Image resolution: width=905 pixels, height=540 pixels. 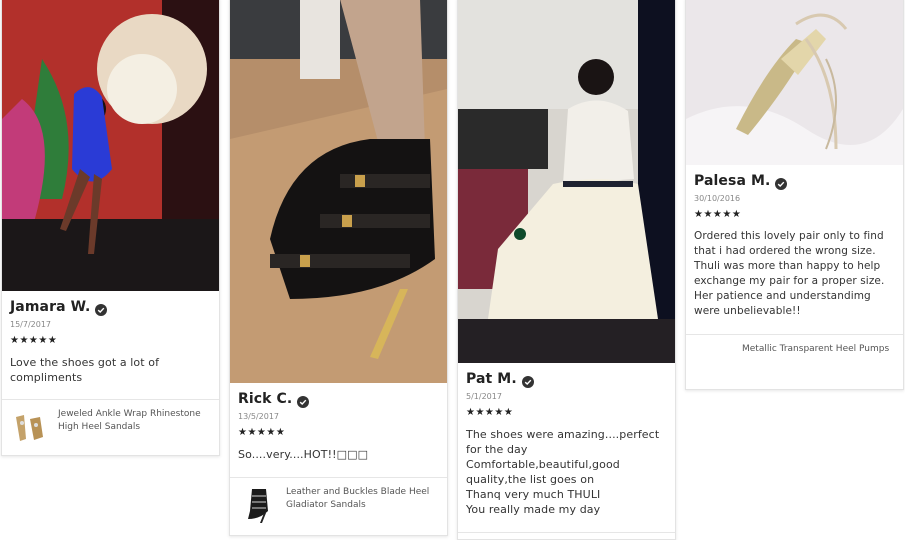 I want to click on reviewer-name: Rick C., so click(x=265, y=399).